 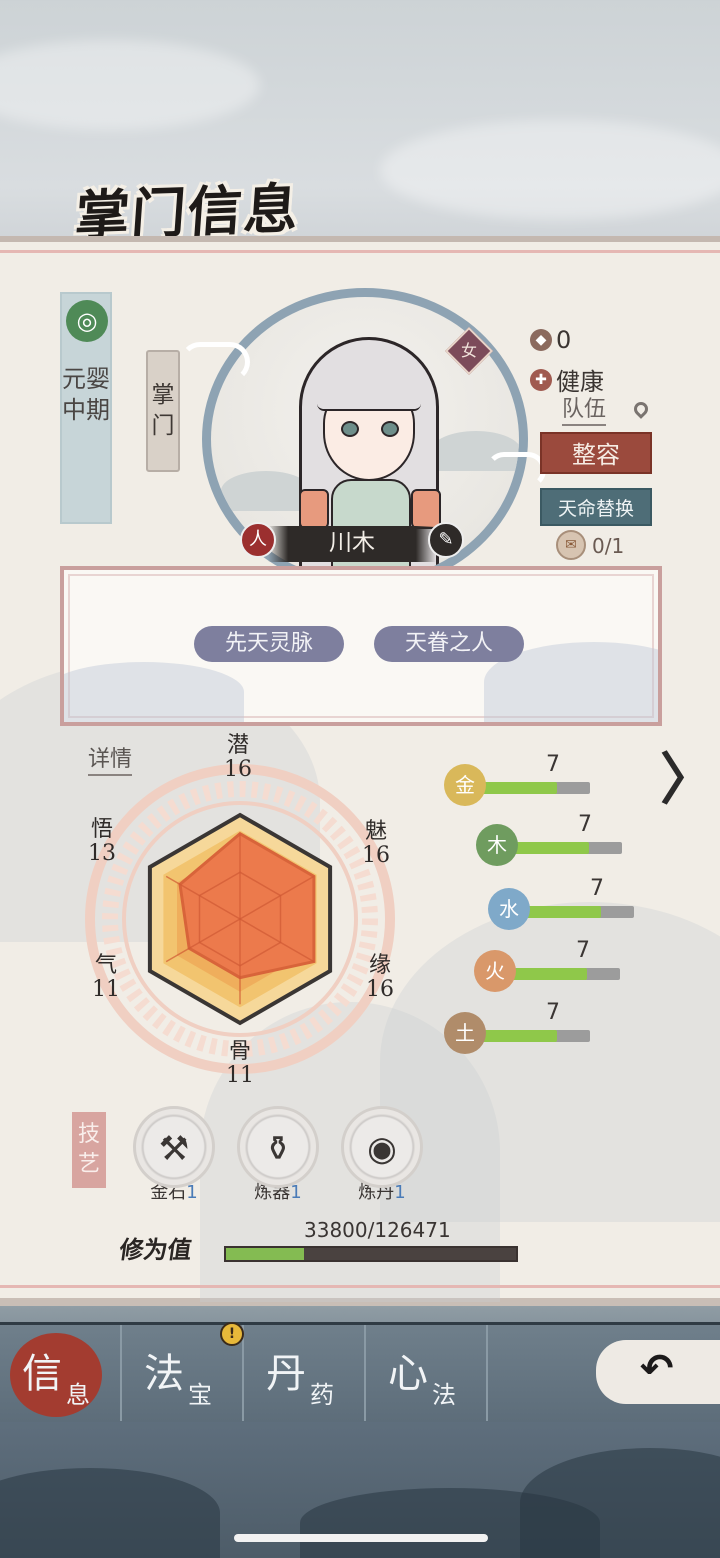 What do you see at coordinates (237, 745) in the screenshot?
I see `attribute-name: 潜` at bounding box center [237, 745].